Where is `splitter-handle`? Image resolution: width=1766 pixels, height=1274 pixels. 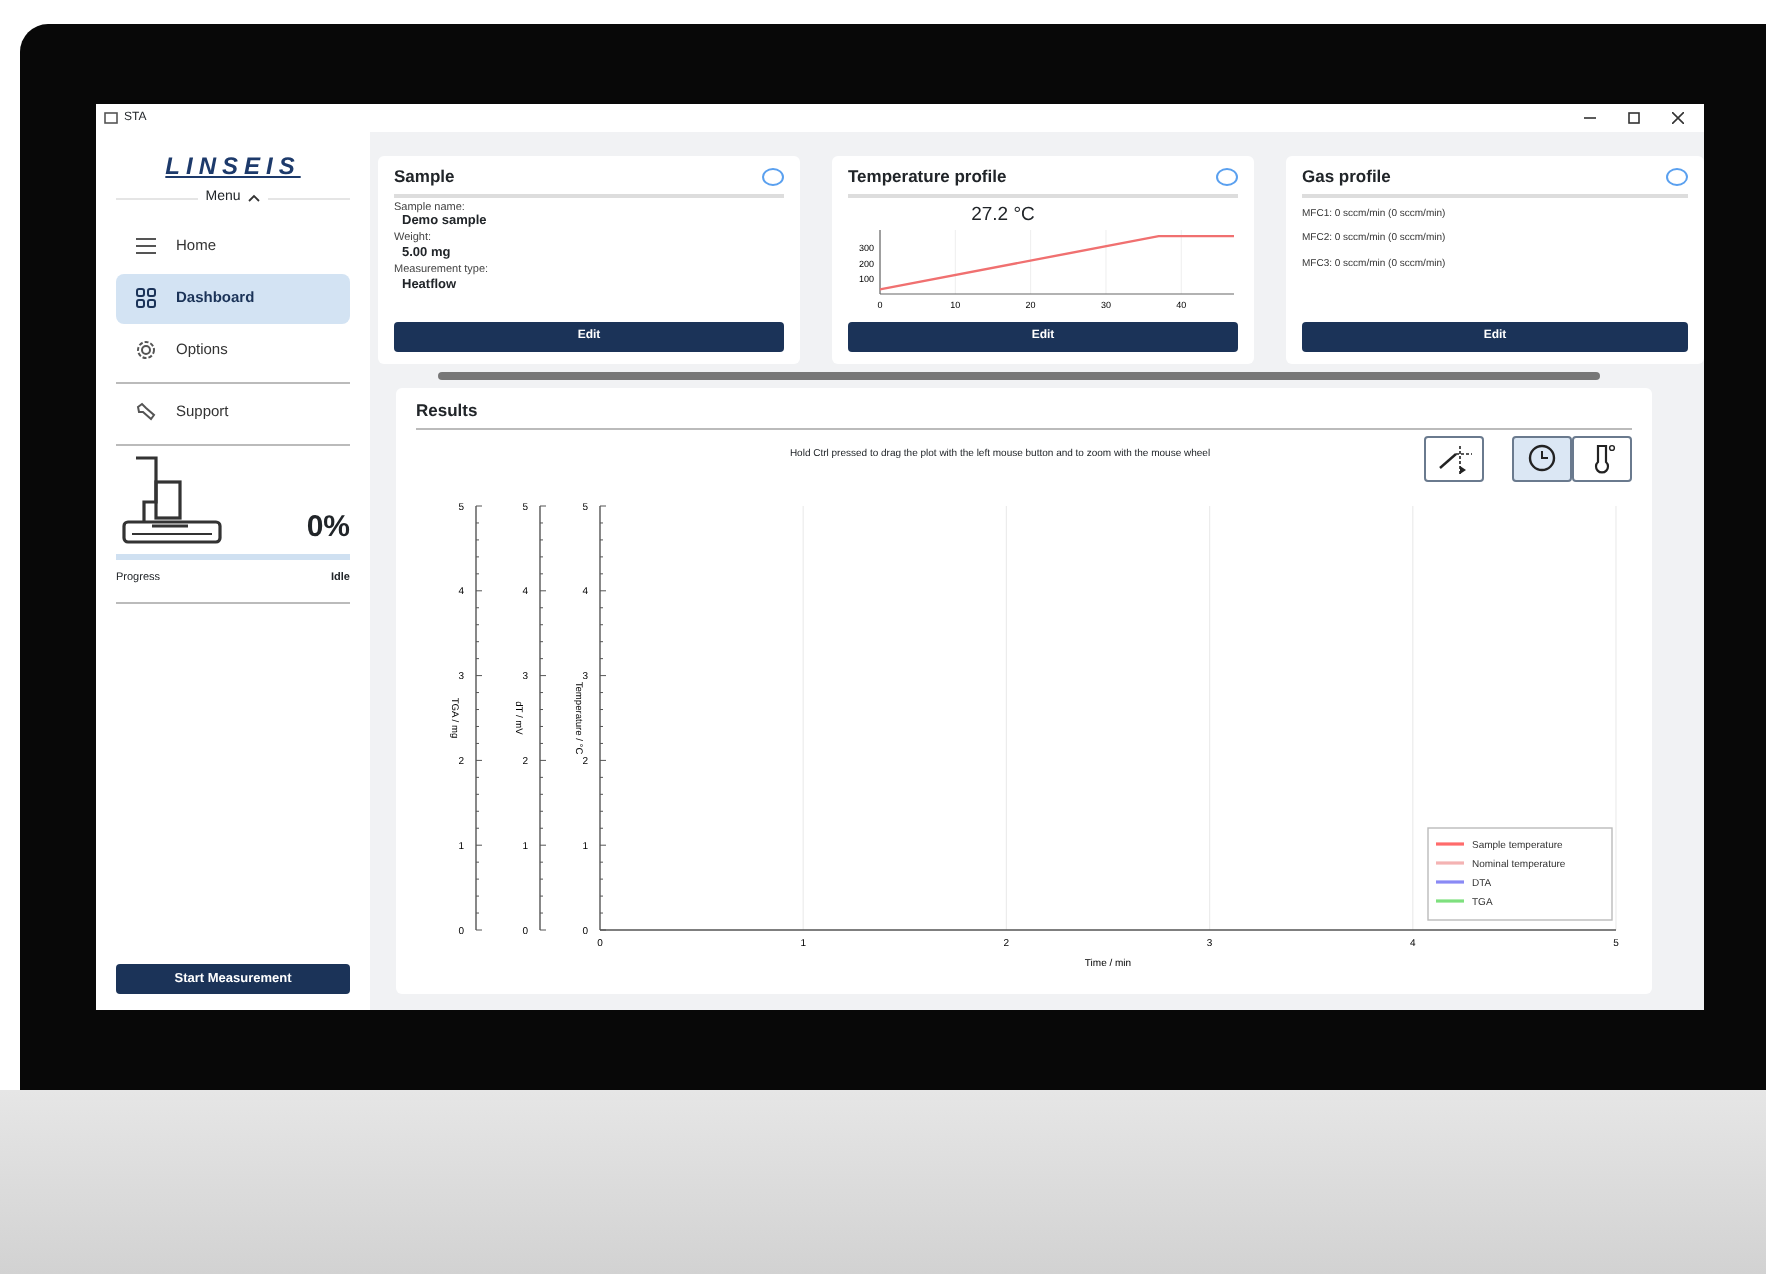 splitter-handle is located at coordinates (1019, 376).